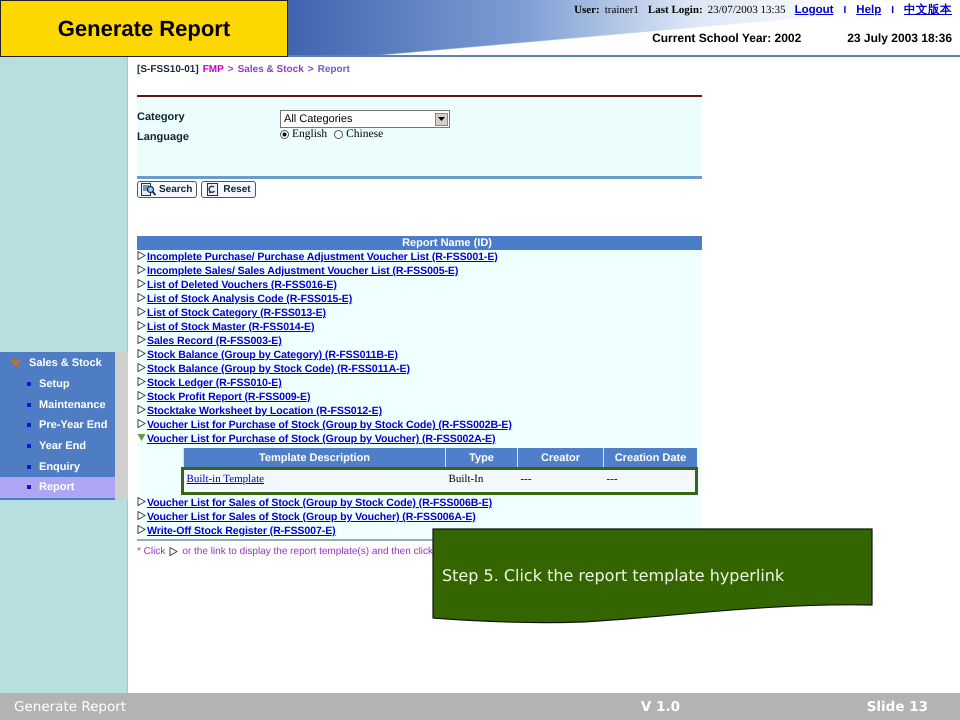 The image size is (960, 720). I want to click on breadcrumb-item: FMP, so click(213, 69).